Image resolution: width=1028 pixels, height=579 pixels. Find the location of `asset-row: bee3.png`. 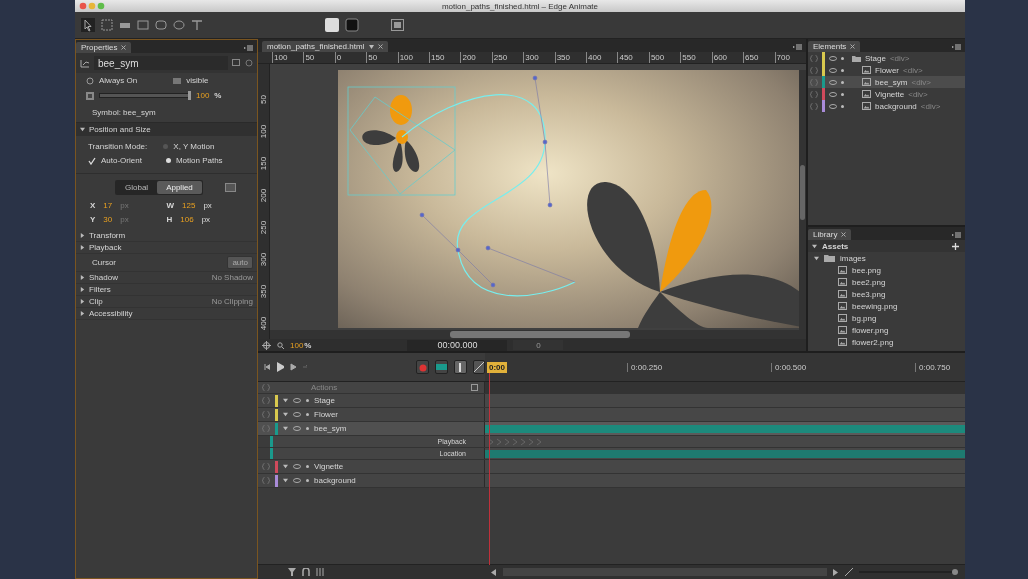

asset-row: bee3.png is located at coordinates (886, 294).